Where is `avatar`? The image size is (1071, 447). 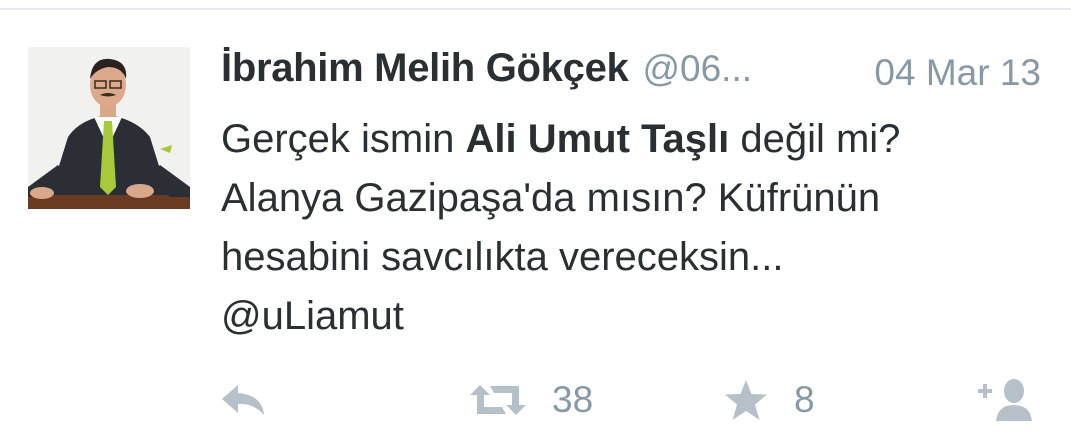
avatar is located at coordinates (109, 128).